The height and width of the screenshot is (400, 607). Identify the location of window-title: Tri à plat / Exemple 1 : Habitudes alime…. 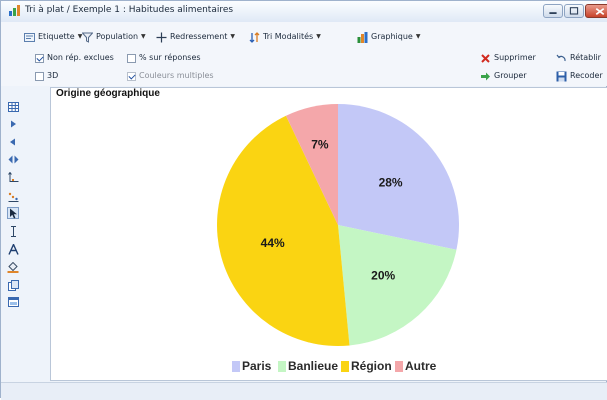
(129, 10).